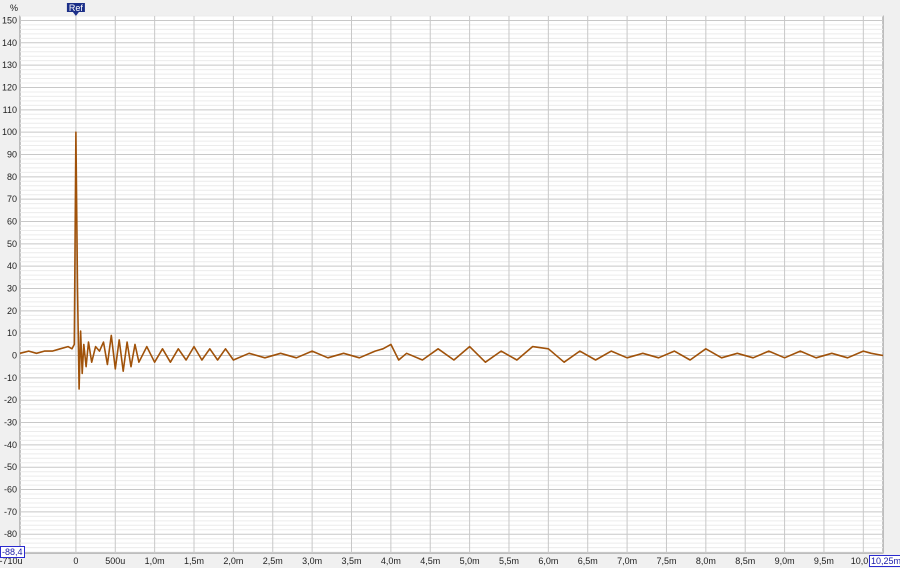 The width and height of the screenshot is (900, 568). What do you see at coordinates (351, 561) in the screenshot?
I see `x-tick-label: 3,5m` at bounding box center [351, 561].